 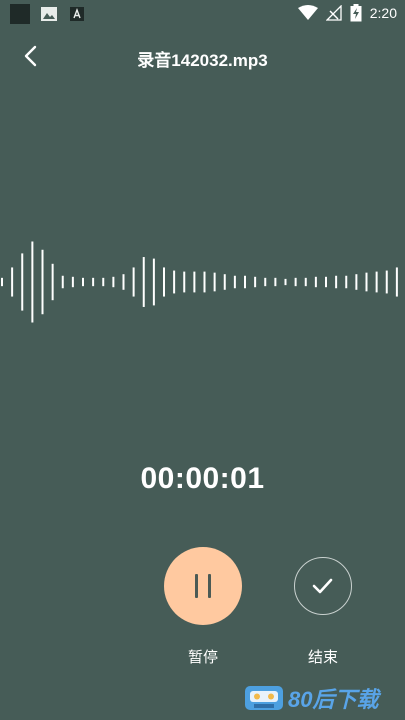 I want to click on wifi-icon, so click(x=307, y=12).